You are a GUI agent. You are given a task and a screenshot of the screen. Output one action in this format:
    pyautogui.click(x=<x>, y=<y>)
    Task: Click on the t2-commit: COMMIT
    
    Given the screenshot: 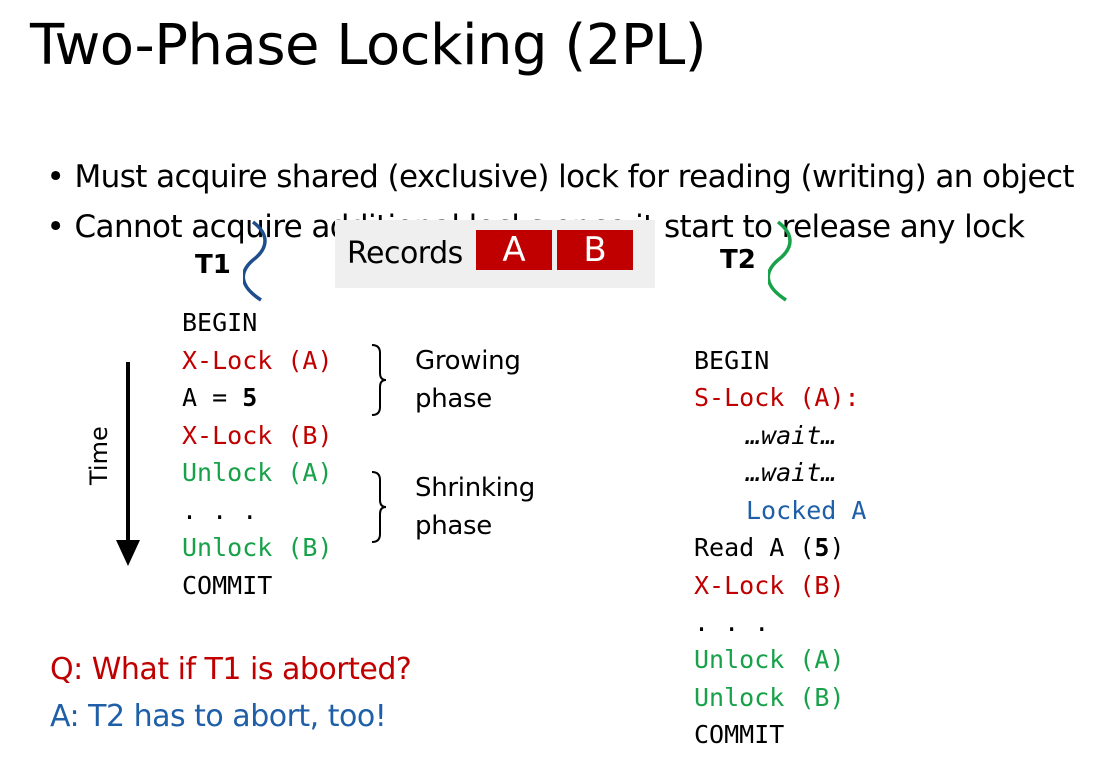 What is the action you would take?
    pyautogui.click(x=739, y=734)
    